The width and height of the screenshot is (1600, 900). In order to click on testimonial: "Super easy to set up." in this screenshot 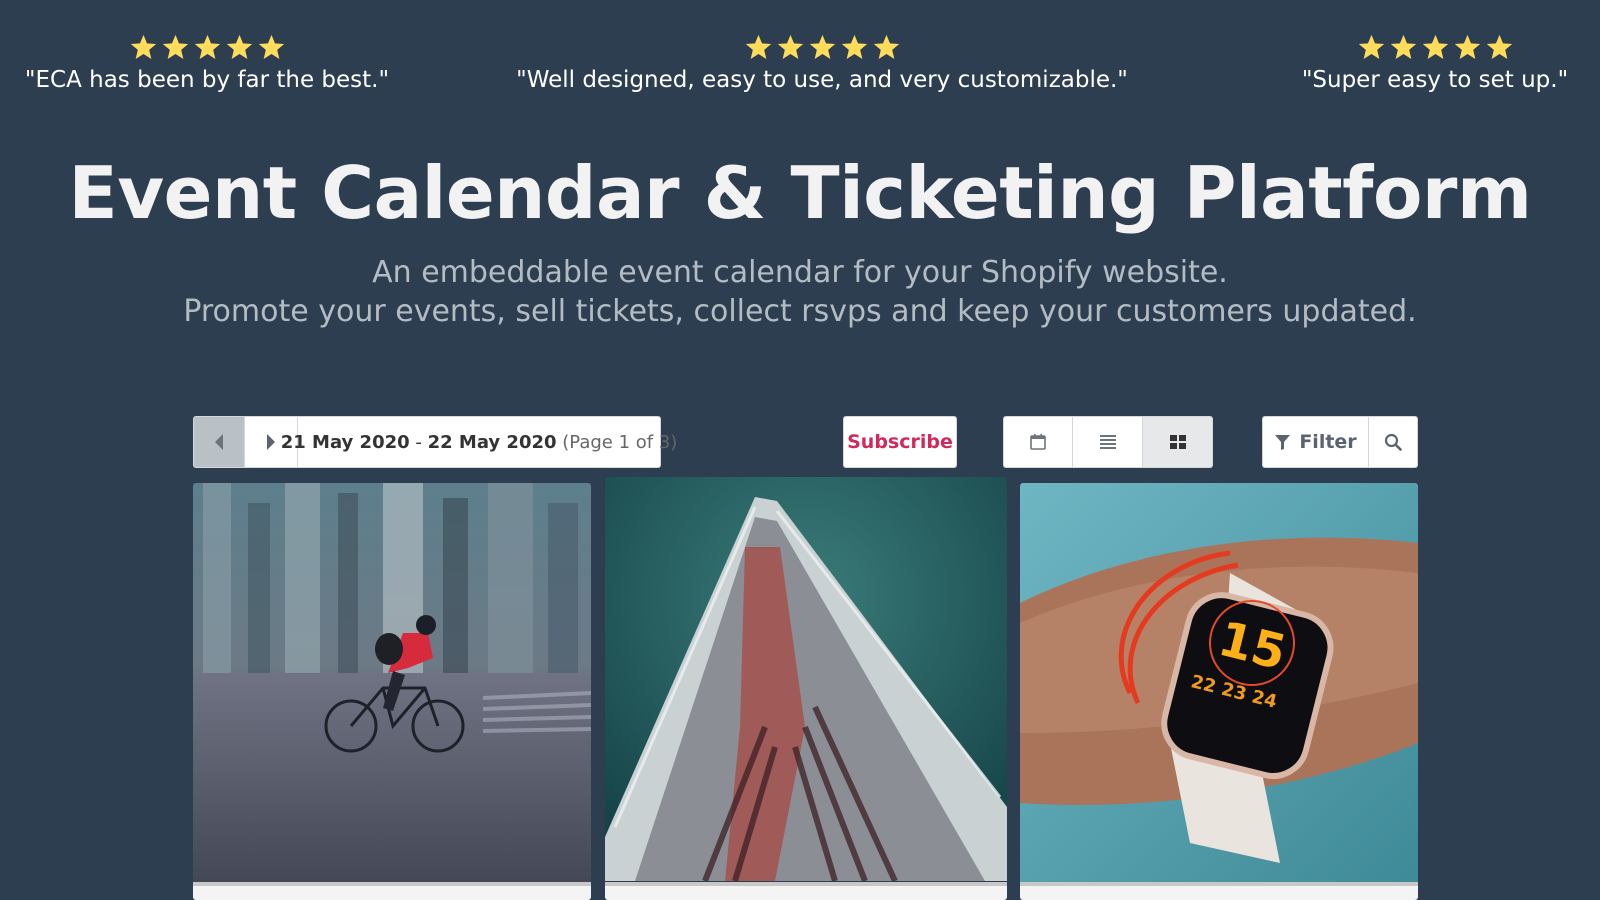, I will do `click(1435, 64)`.